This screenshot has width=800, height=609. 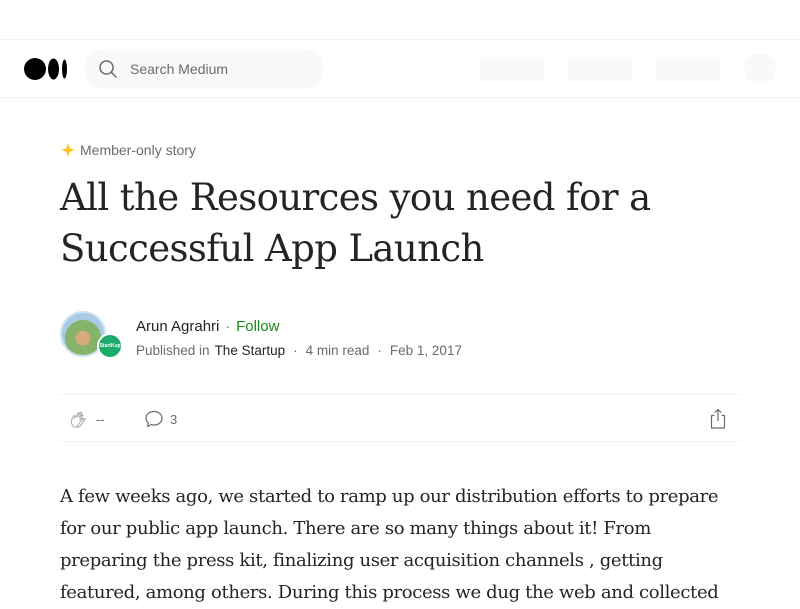 What do you see at coordinates (512, 69) in the screenshot?
I see `nav-placeholder-write` at bounding box center [512, 69].